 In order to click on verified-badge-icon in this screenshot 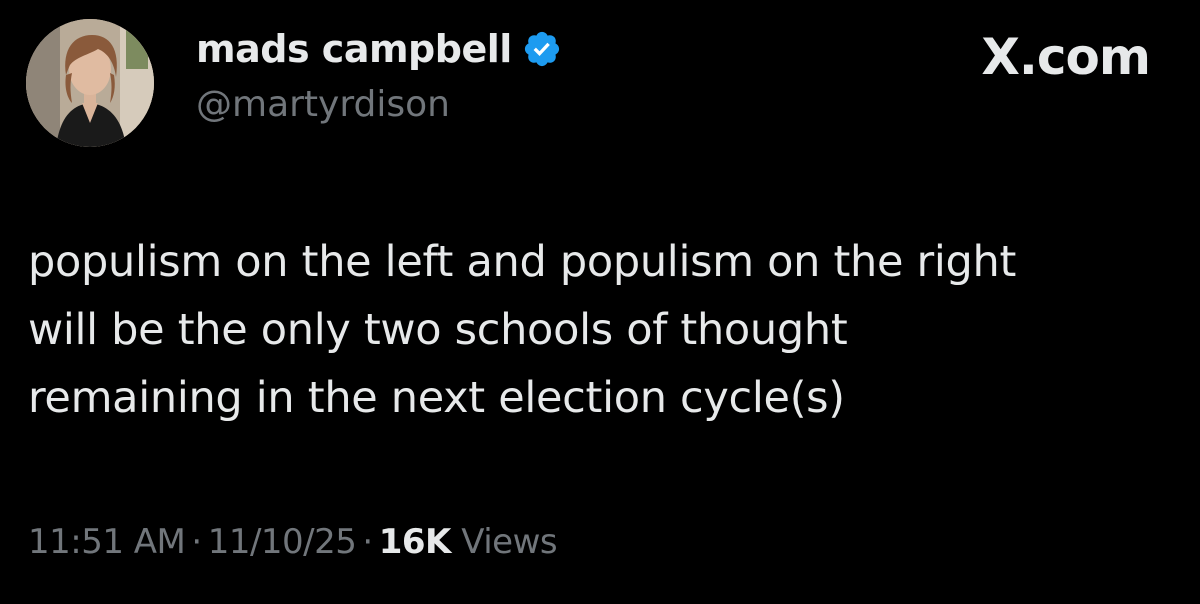, I will do `click(542, 49)`.